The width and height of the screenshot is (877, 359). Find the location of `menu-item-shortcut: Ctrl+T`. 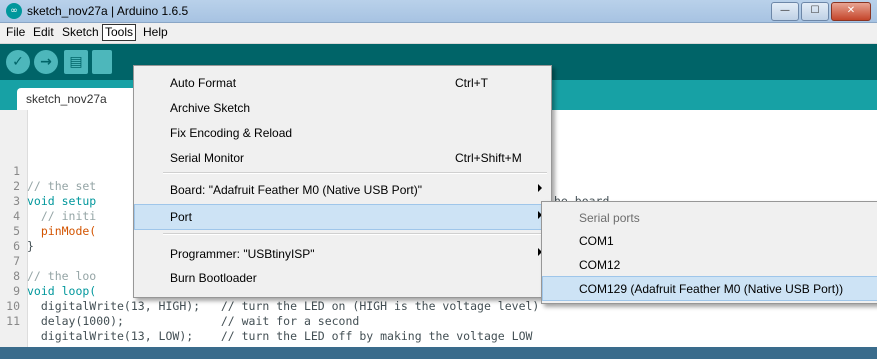

menu-item-shortcut: Ctrl+T is located at coordinates (471, 83).